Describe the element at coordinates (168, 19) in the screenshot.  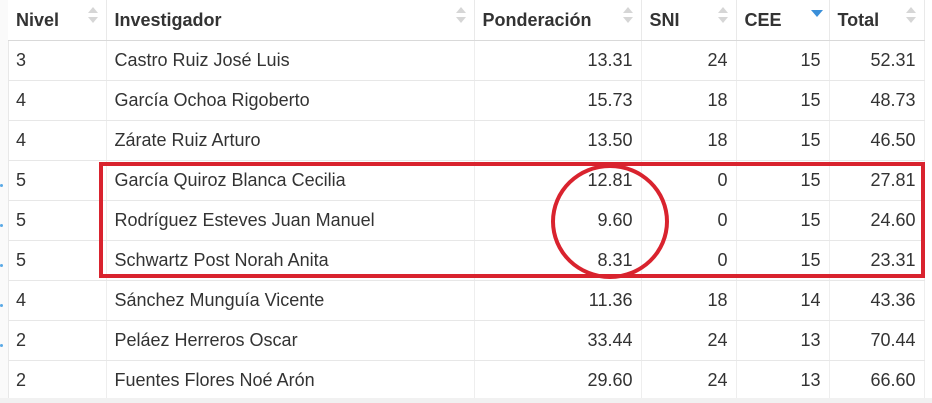
I see `column-header-label: Investigador` at that location.